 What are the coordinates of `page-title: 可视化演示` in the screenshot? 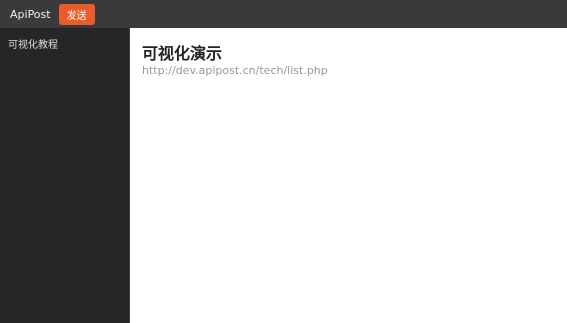 It's located at (182, 53).